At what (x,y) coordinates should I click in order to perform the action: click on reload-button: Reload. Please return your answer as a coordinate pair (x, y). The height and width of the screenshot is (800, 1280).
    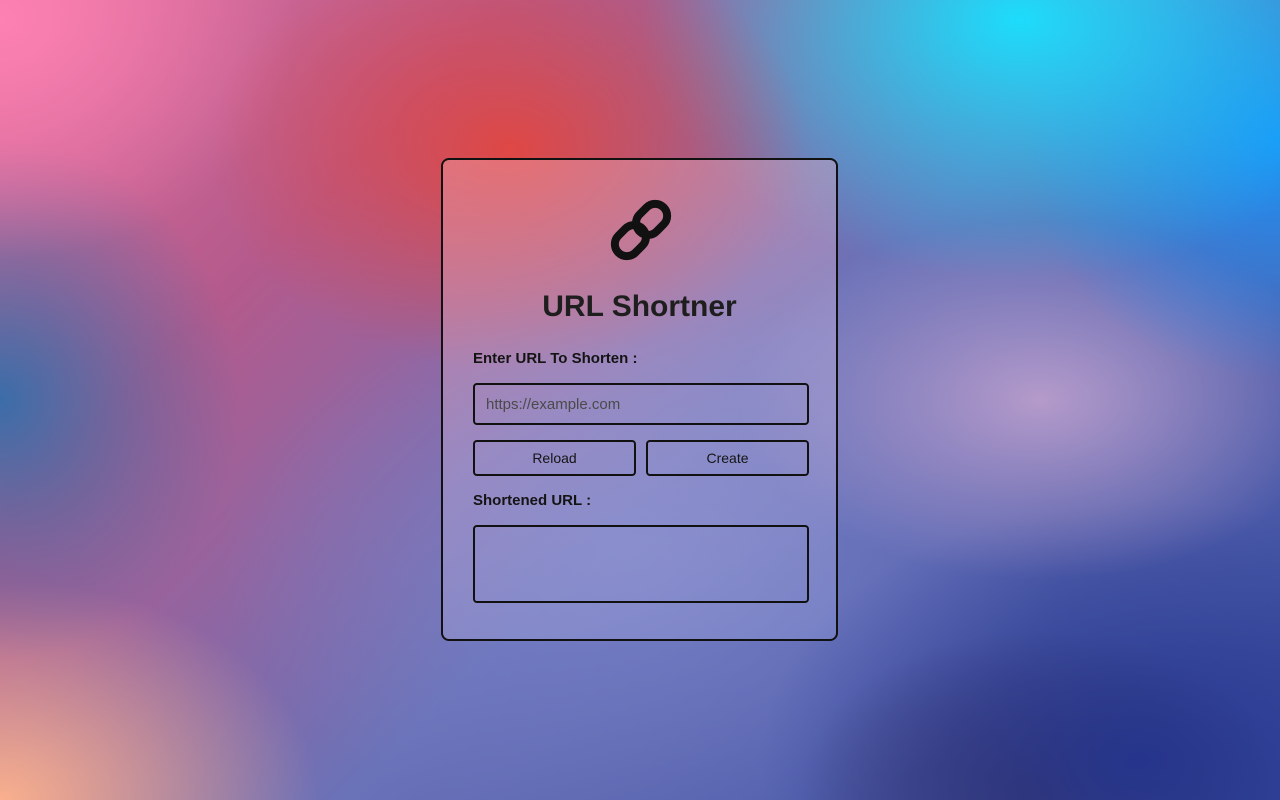
    Looking at the image, I should click on (554, 458).